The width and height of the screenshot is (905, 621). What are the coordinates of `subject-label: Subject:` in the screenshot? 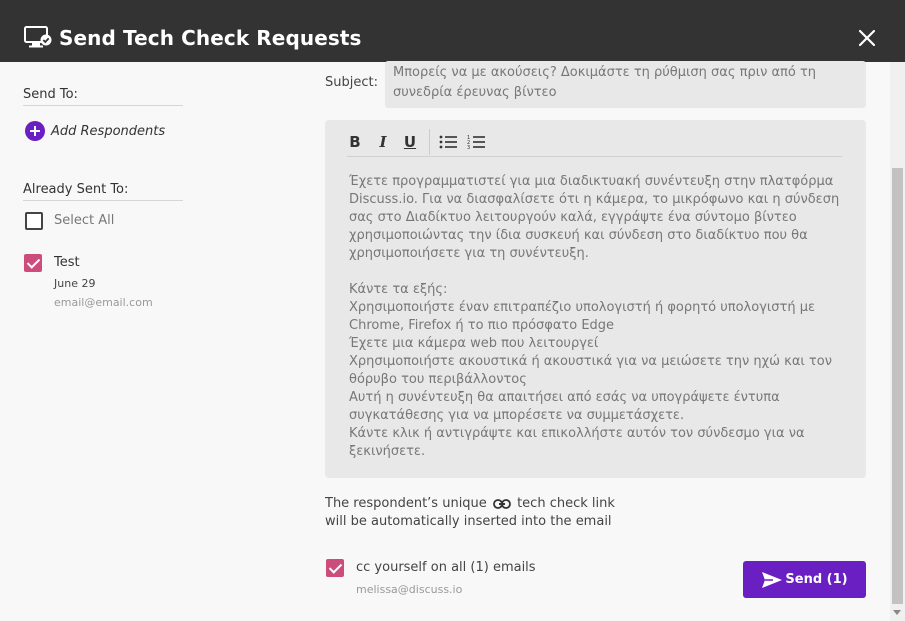 It's located at (351, 82).